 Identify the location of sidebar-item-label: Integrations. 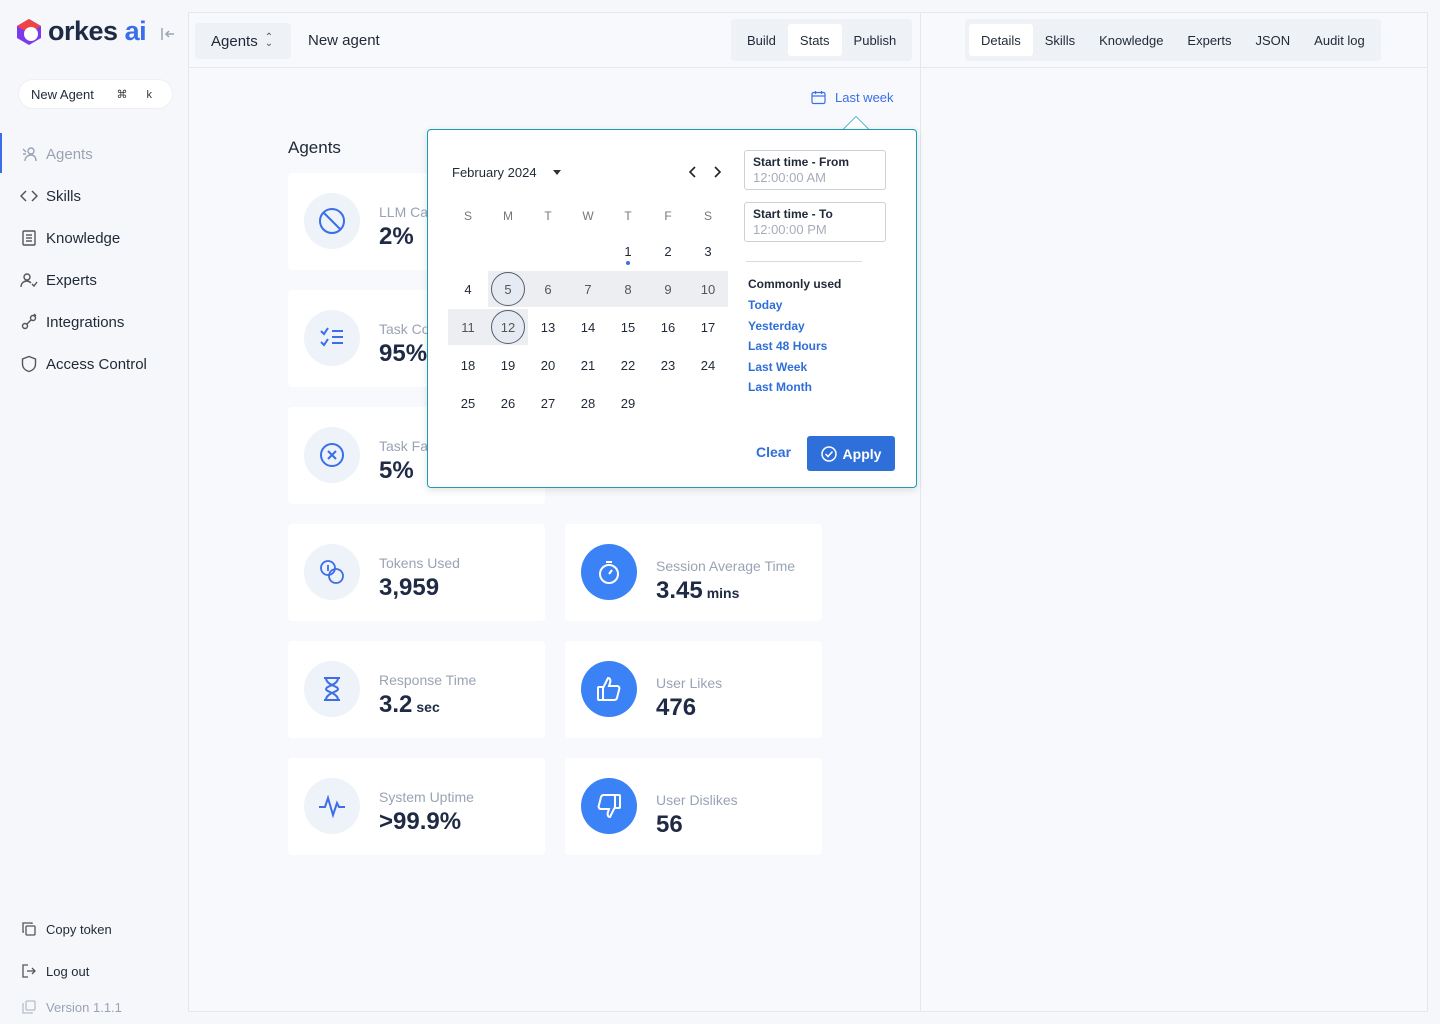
(85, 322).